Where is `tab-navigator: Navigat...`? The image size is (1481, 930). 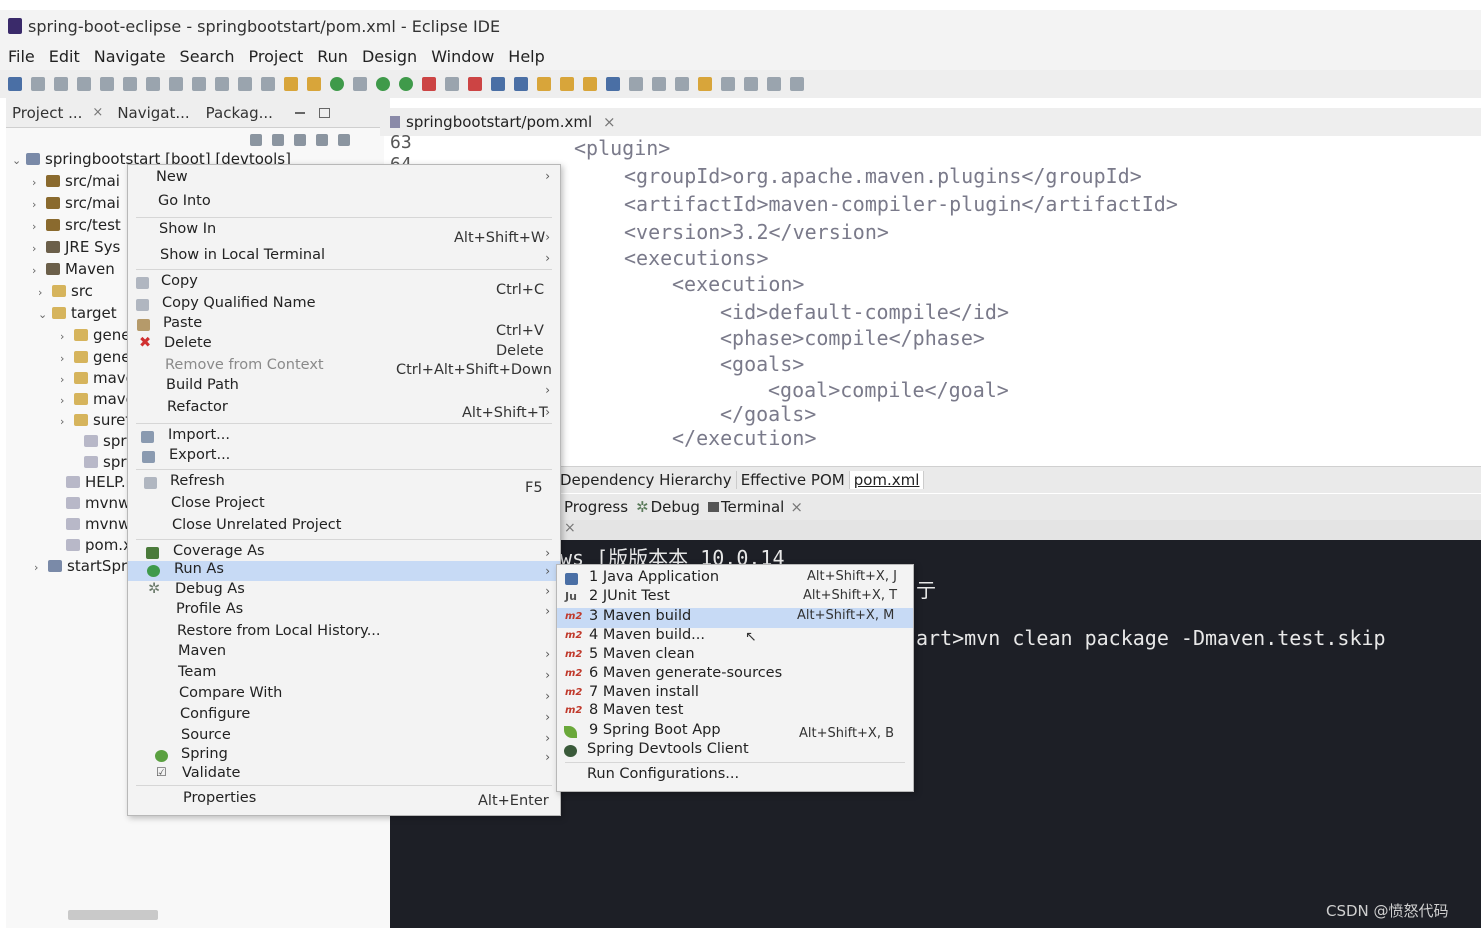 tab-navigator: Navigat... is located at coordinates (153, 113).